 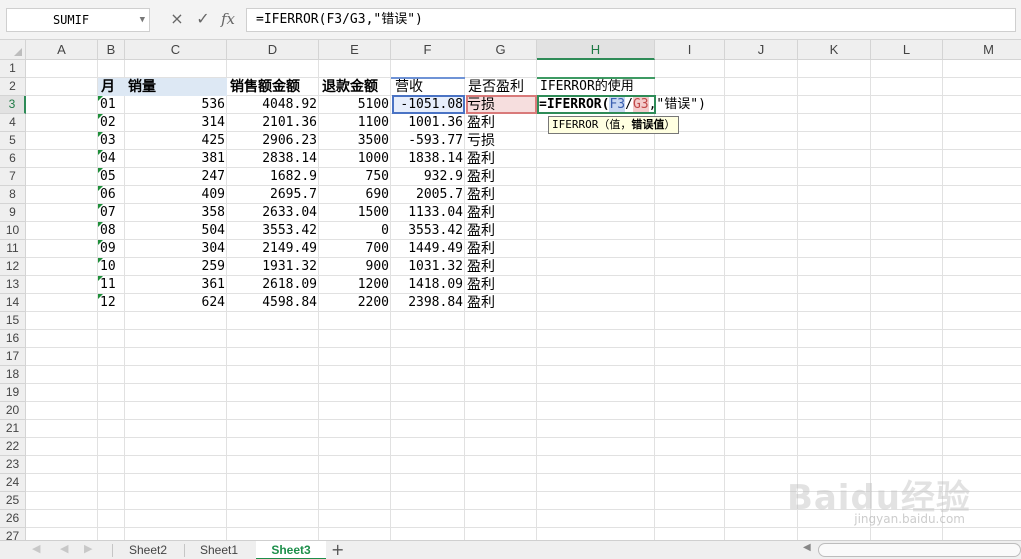 What do you see at coordinates (111, 195) in the screenshot?
I see `cell-month: 06` at bounding box center [111, 195].